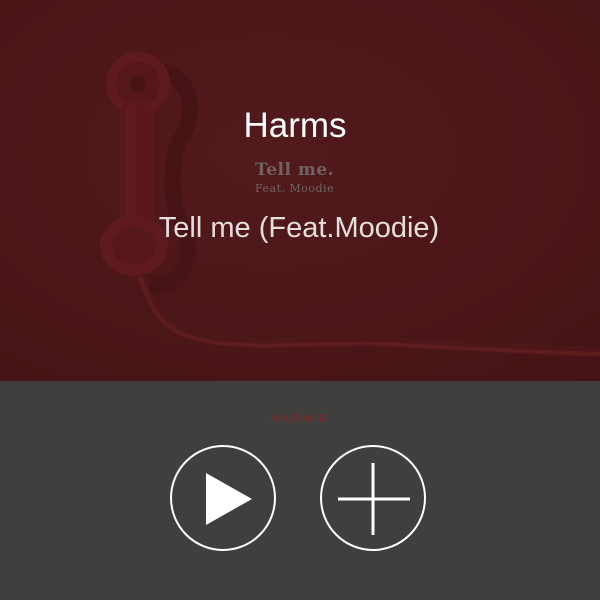 The width and height of the screenshot is (600, 600). Describe the element at coordinates (300, 419) in the screenshot. I see `brand-label: HARMS` at that location.